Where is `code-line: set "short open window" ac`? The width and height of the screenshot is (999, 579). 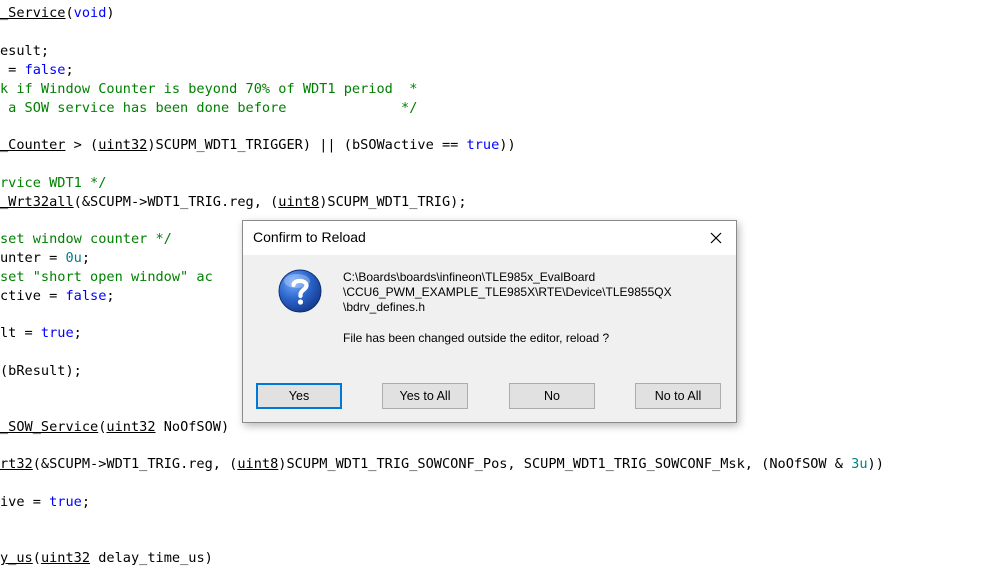 code-line: set "short open window" ac is located at coordinates (106, 277).